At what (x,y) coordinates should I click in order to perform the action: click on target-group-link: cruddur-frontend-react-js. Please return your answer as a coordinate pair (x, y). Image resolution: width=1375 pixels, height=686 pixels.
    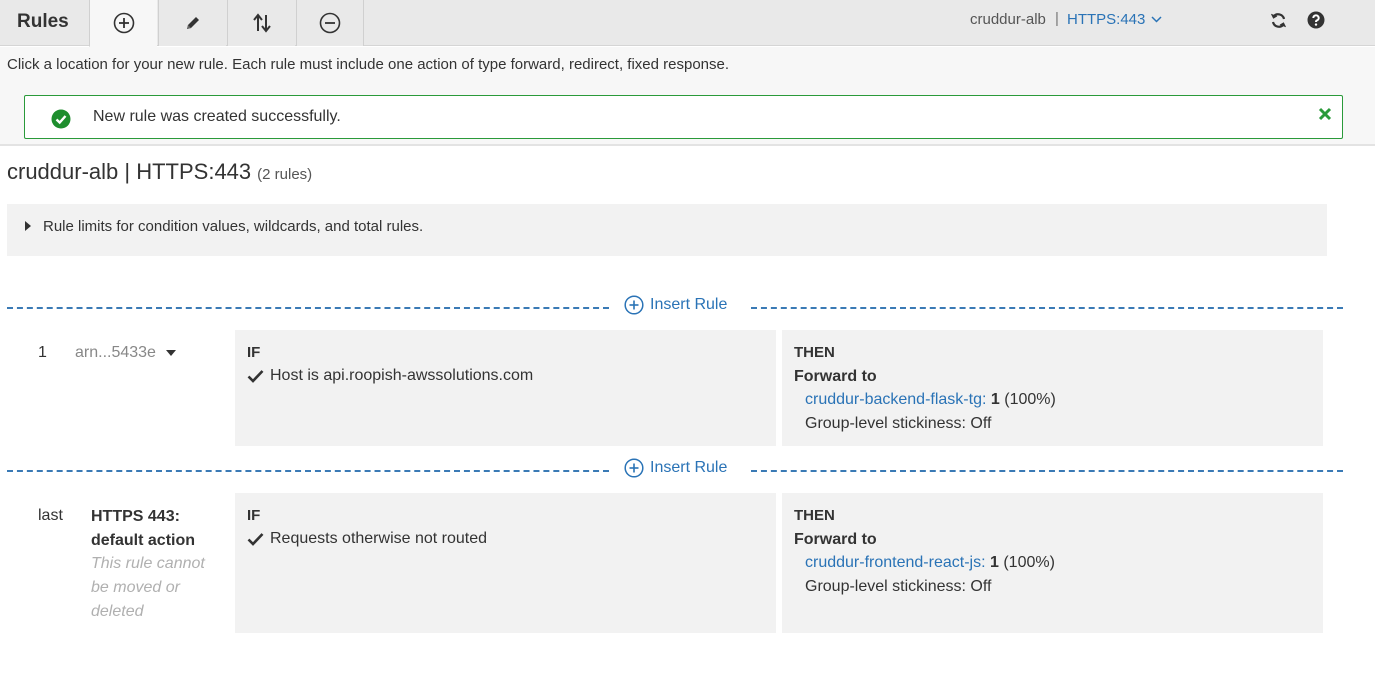
    Looking at the image, I should click on (893, 562).